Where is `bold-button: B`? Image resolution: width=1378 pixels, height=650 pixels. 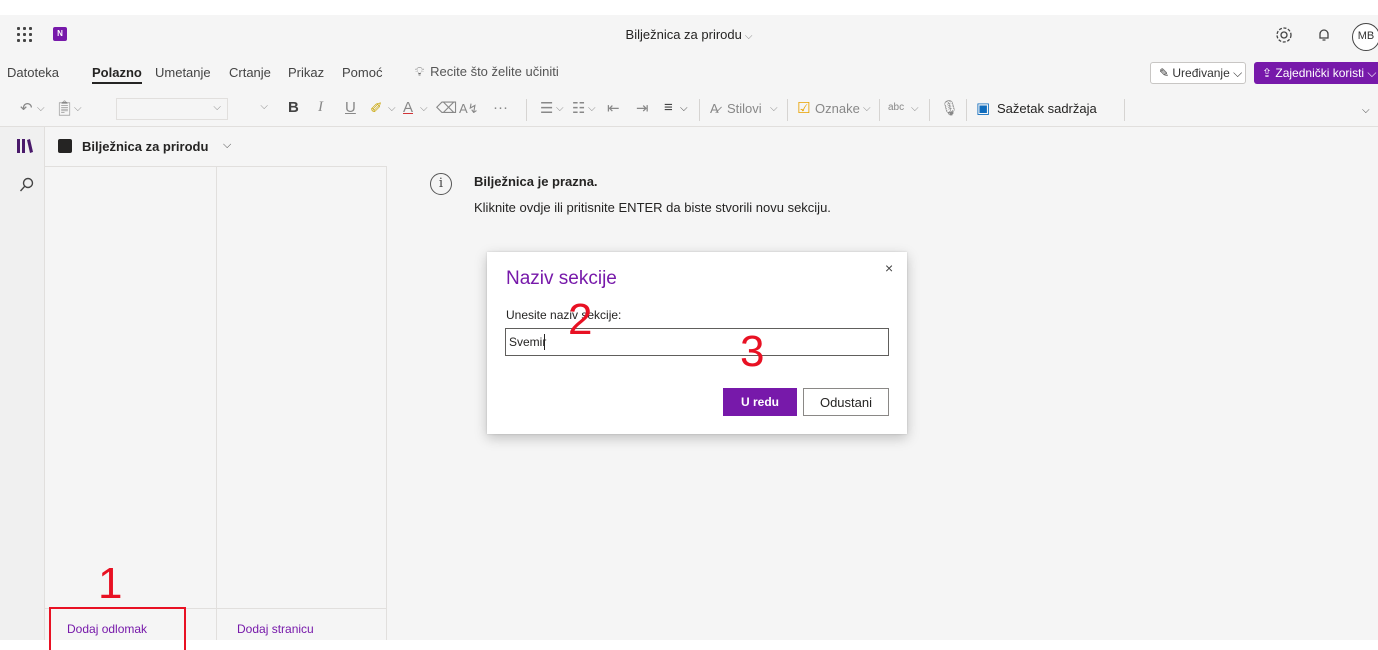
bold-button: B is located at coordinates (293, 107).